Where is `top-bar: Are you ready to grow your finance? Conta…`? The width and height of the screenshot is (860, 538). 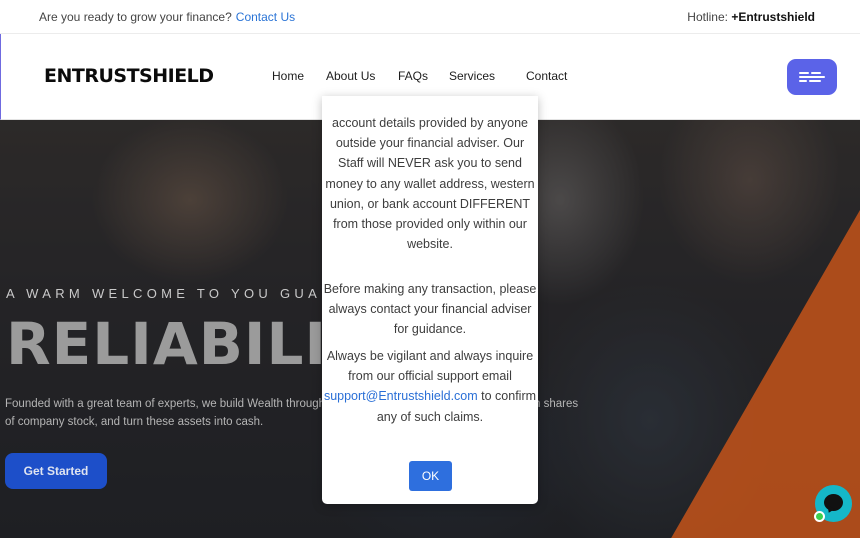 top-bar: Are you ready to grow your finance? Conta… is located at coordinates (430, 17).